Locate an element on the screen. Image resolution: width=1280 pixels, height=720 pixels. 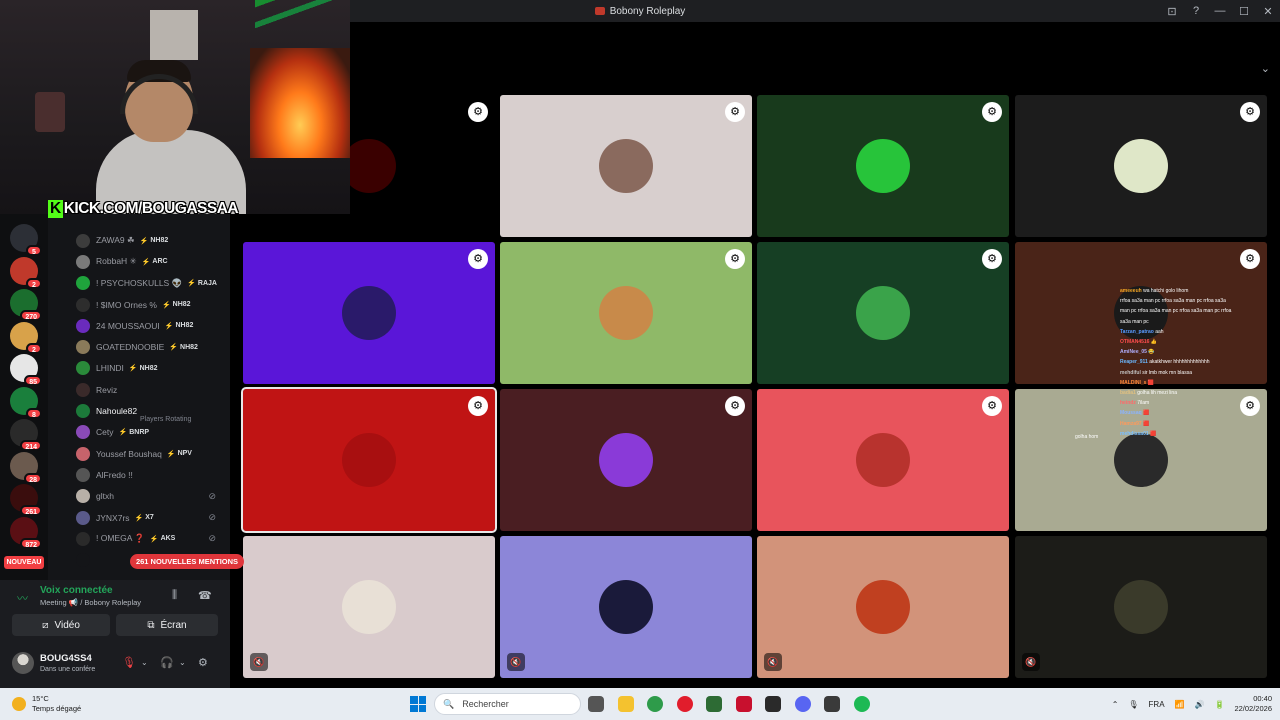
server-icon: 872 is located at coordinates (26, 532).